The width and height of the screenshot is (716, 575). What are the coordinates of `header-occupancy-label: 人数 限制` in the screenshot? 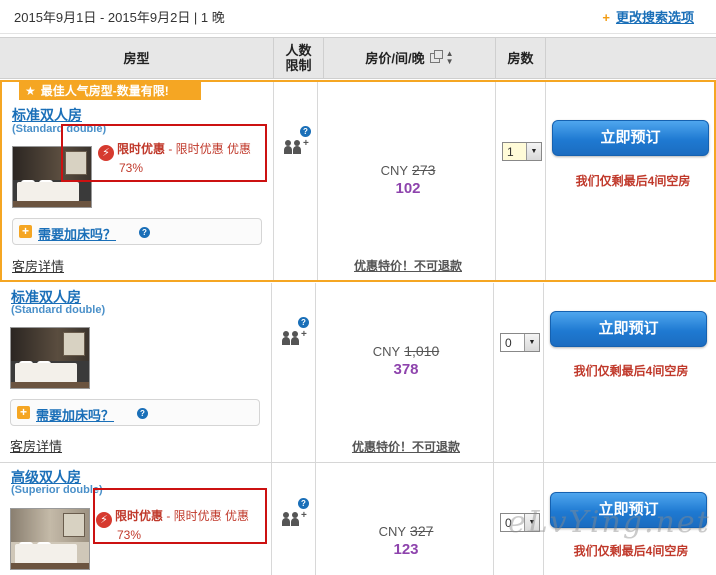 It's located at (298, 58).